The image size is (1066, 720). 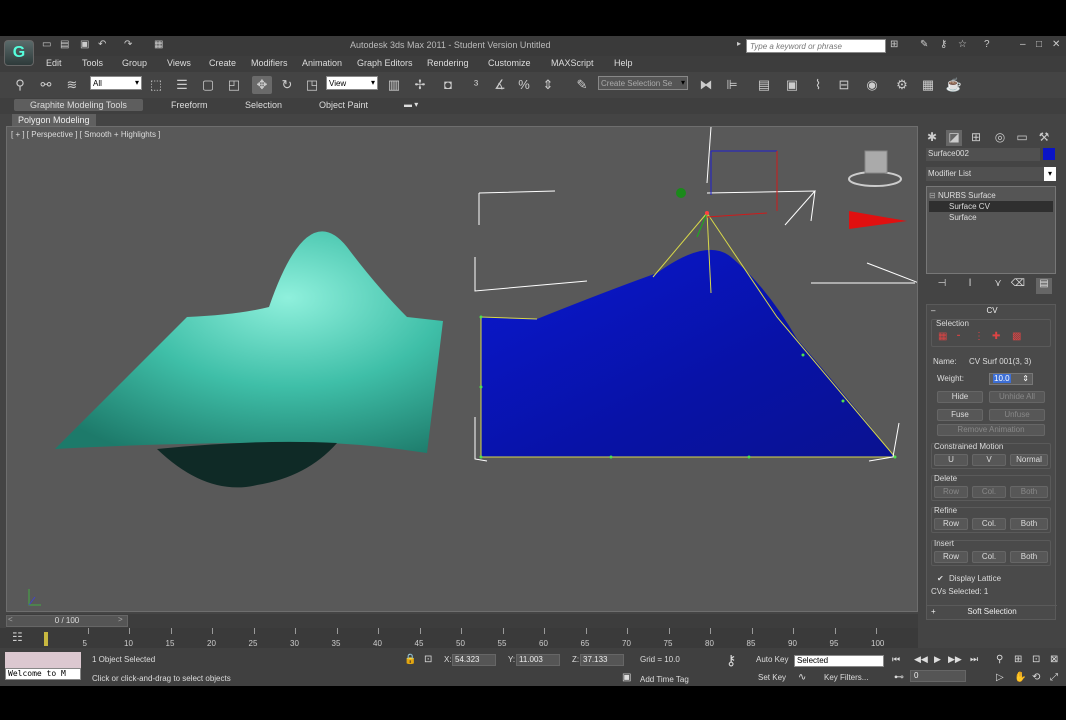 What do you see at coordinates (46, 44) in the screenshot?
I see `new-file-icon: ▭` at bounding box center [46, 44].